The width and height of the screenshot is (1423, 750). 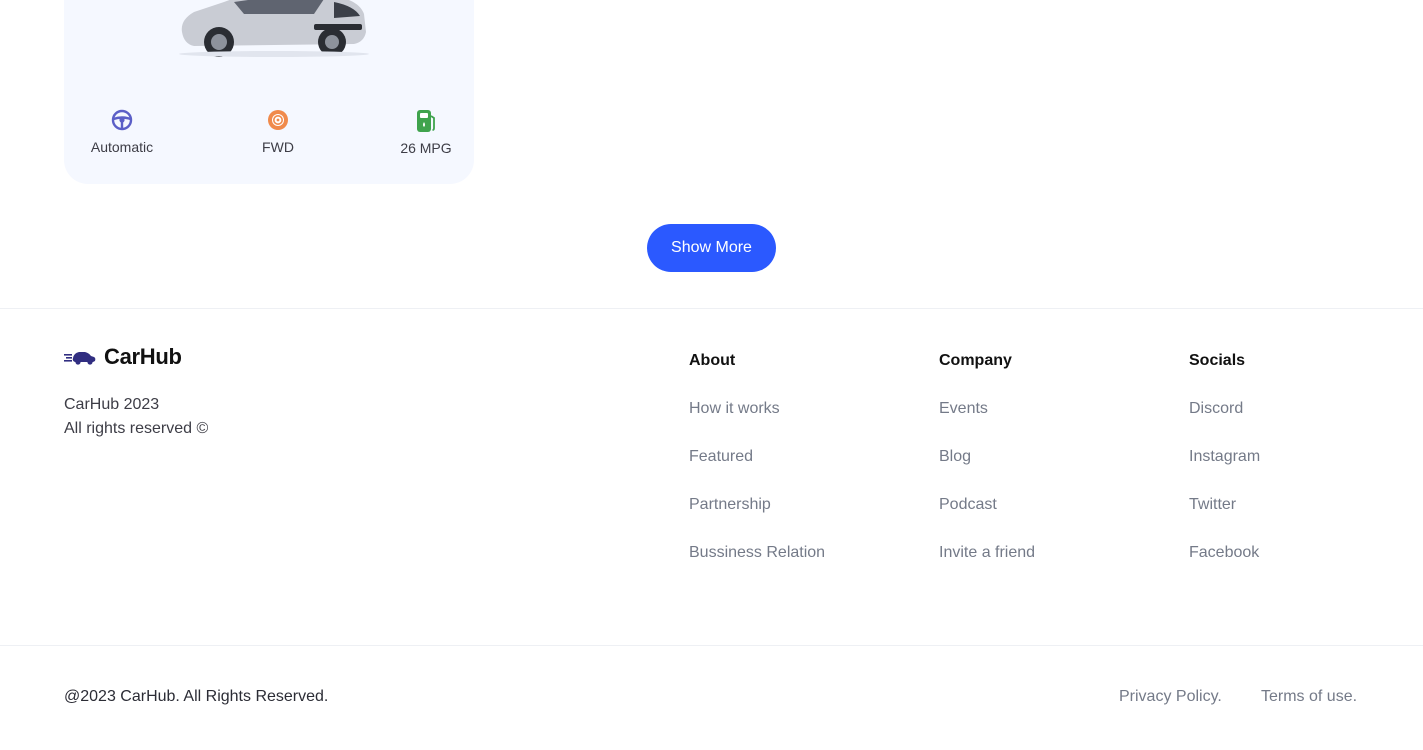 What do you see at coordinates (274, 28) in the screenshot?
I see `car-image` at bounding box center [274, 28].